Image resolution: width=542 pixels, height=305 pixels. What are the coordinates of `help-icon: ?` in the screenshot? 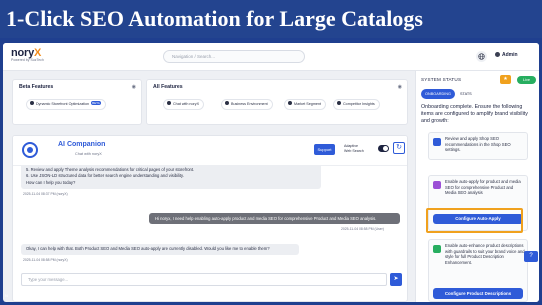 It's located at (531, 256).